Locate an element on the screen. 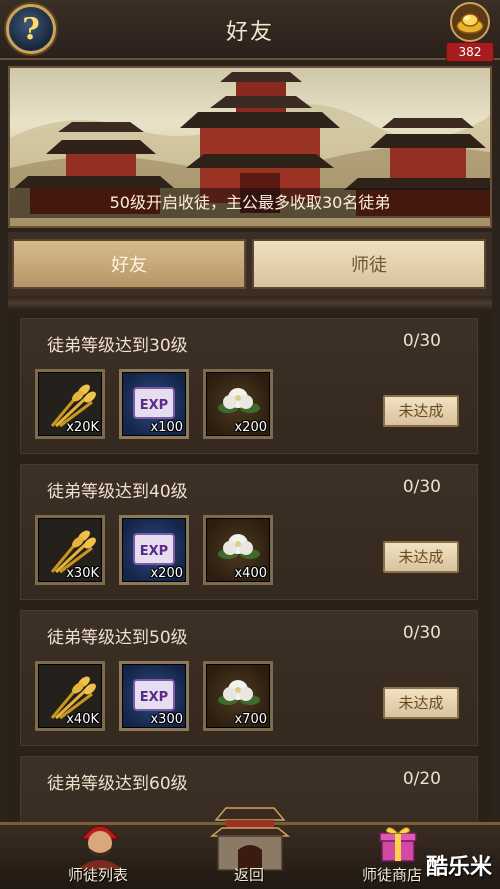  reward-item: x30K is located at coordinates (70, 550).